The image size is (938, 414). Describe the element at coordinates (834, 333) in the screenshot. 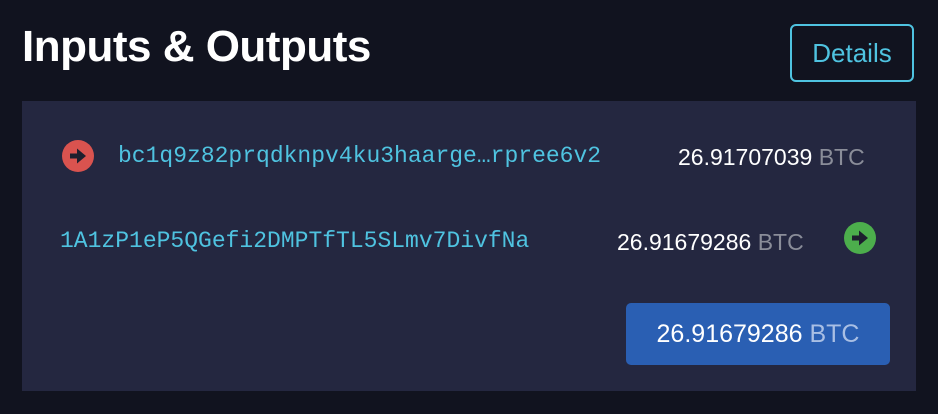

I see `total-amount-unit: BTC` at that location.